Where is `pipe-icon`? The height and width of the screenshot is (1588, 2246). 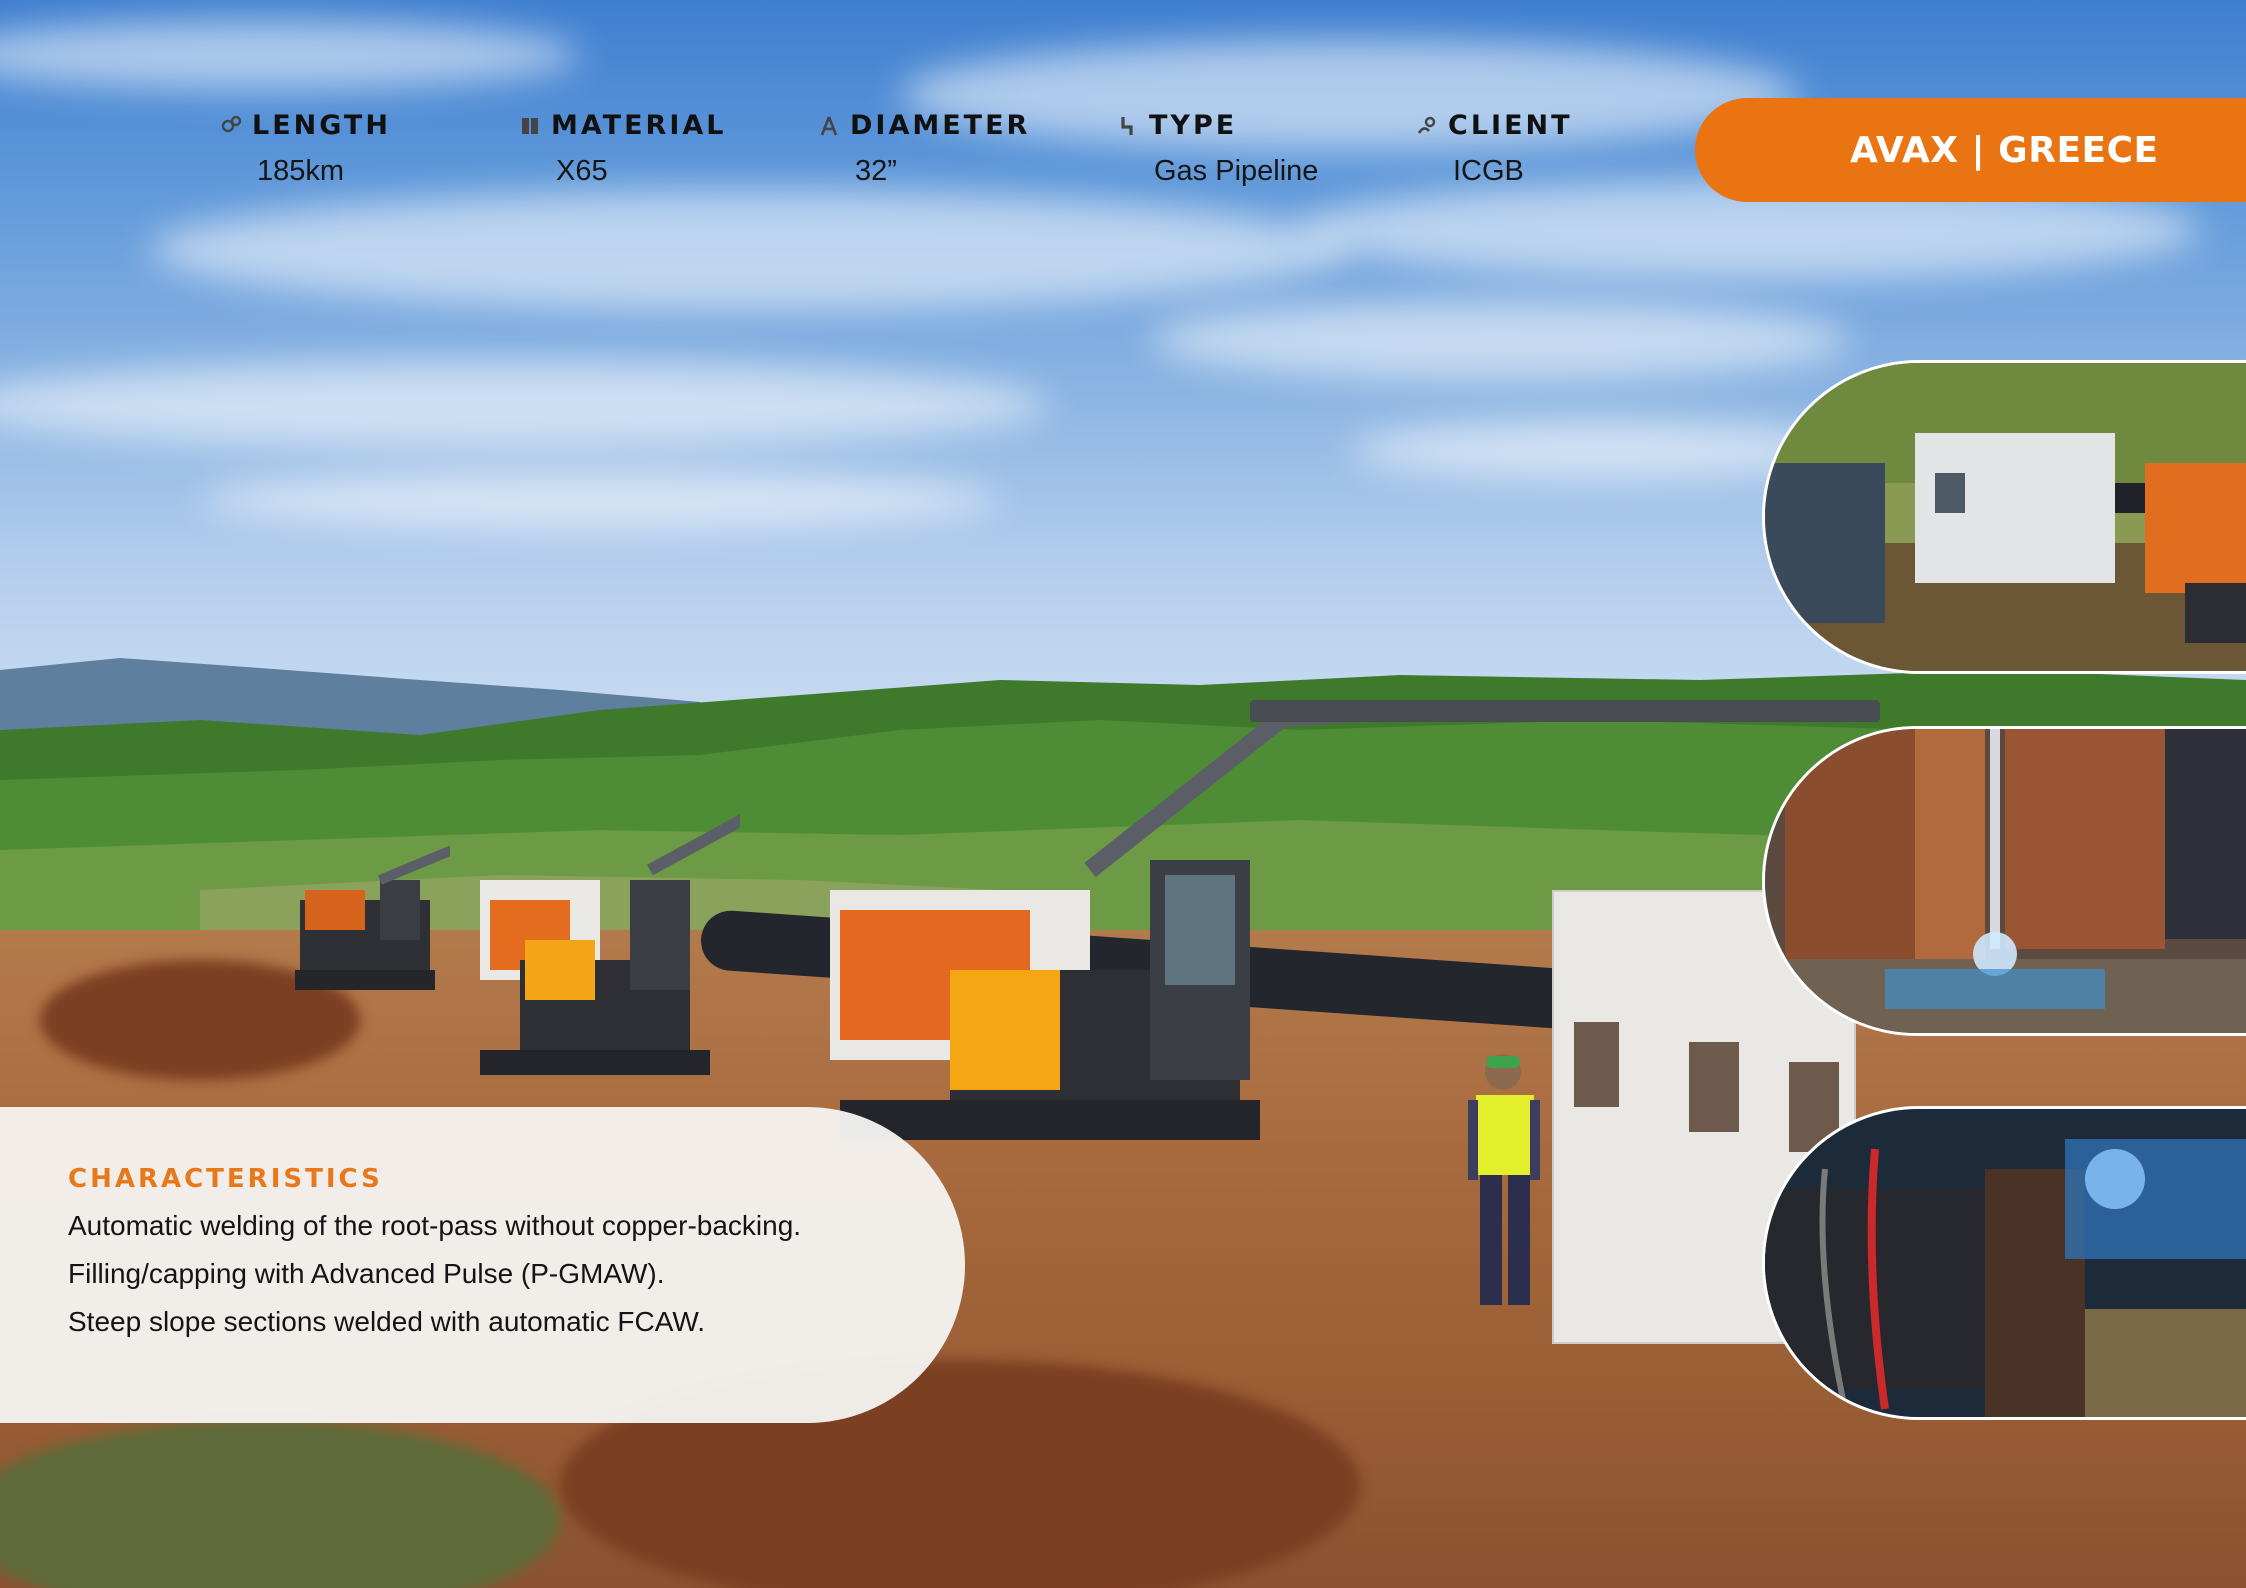
pipe-icon is located at coordinates (1128, 126).